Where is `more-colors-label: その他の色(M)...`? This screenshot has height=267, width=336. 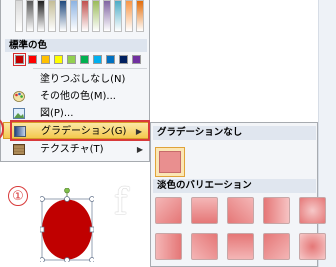
more-colors-label: その他の色(M)... is located at coordinates (78, 96).